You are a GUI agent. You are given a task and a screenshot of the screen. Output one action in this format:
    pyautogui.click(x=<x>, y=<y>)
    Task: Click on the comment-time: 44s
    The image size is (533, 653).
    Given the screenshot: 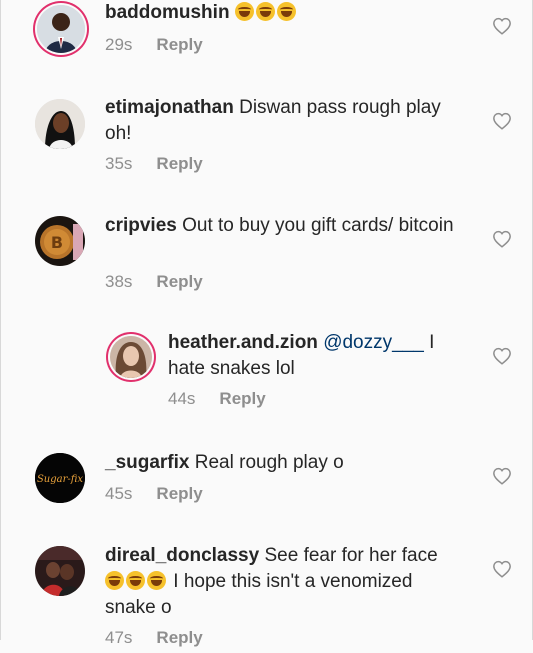 What is the action you would take?
    pyautogui.click(x=182, y=398)
    